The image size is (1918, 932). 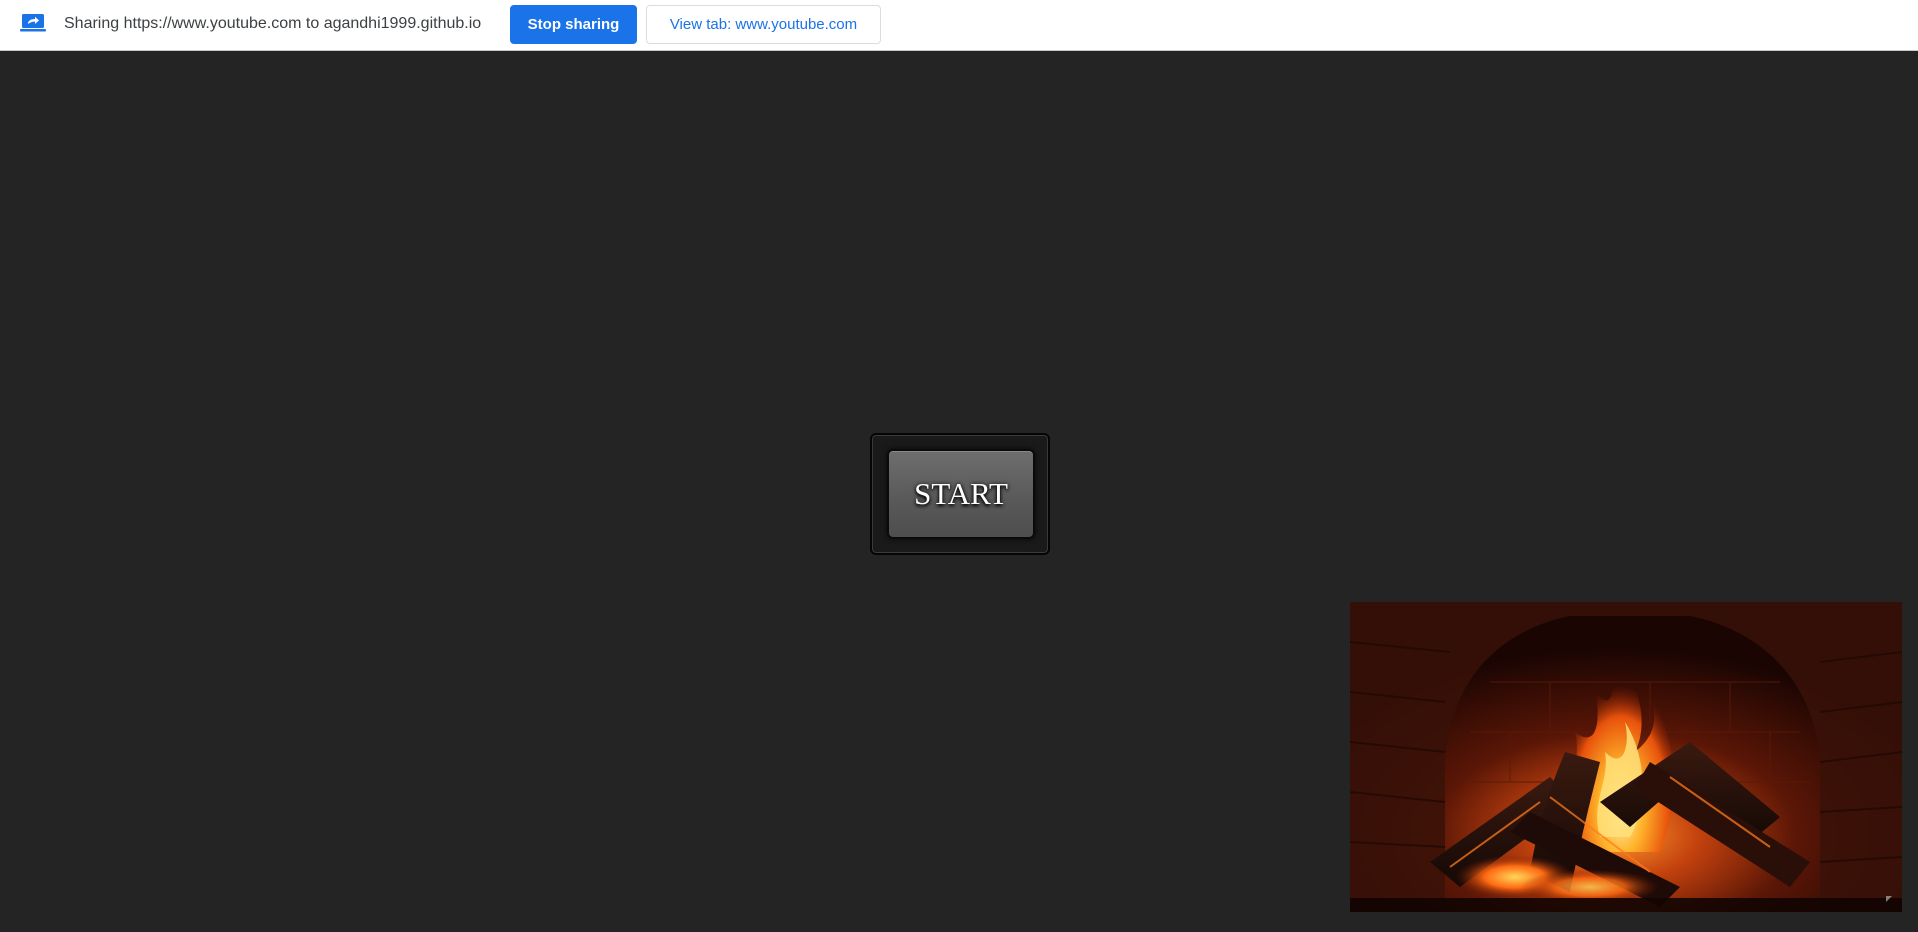 I want to click on resize-corner-icon, so click(x=1889, y=899).